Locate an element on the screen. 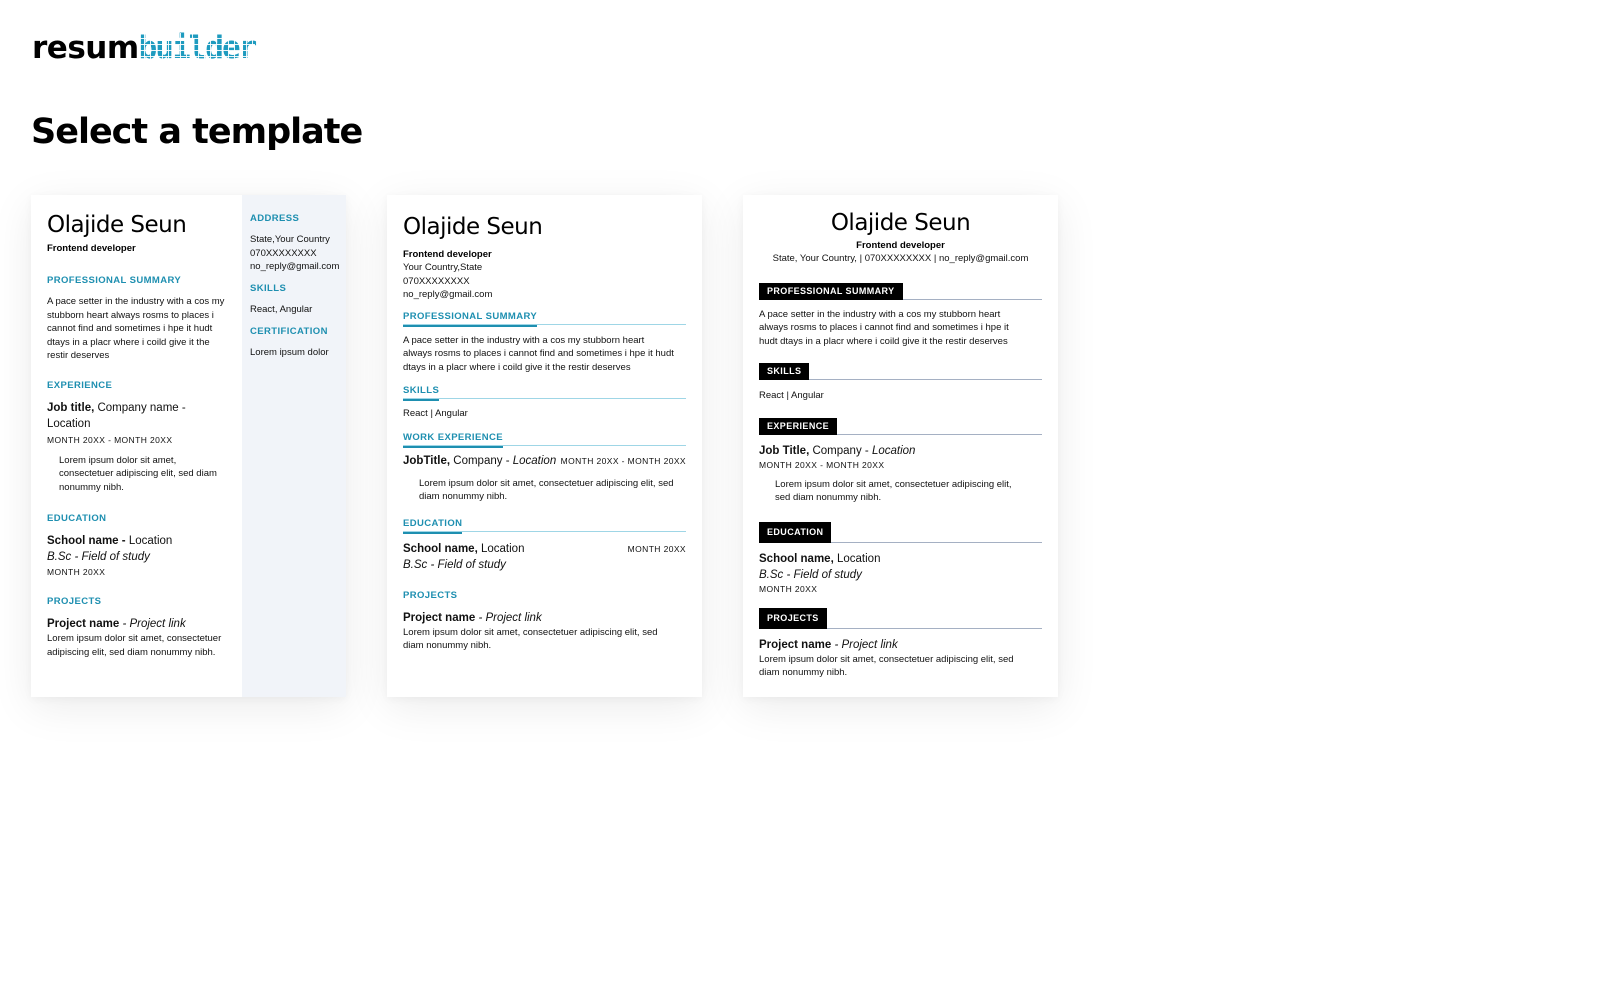 Image resolution: width=1600 pixels, height=1000 pixels. brand-logo: resum builder is located at coordinates (145, 48).